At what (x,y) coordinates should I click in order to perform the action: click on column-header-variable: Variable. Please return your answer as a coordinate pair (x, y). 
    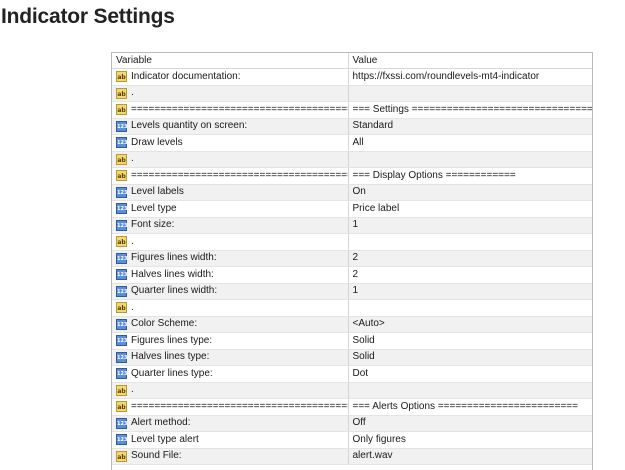
    Looking at the image, I should click on (230, 61).